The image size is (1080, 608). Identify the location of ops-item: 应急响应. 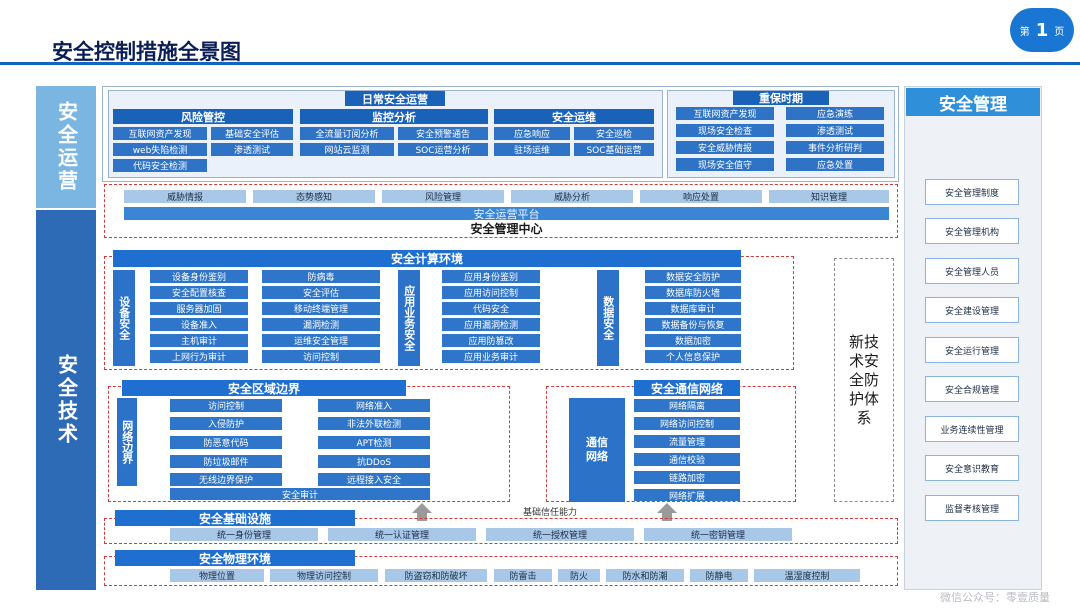
(532, 133).